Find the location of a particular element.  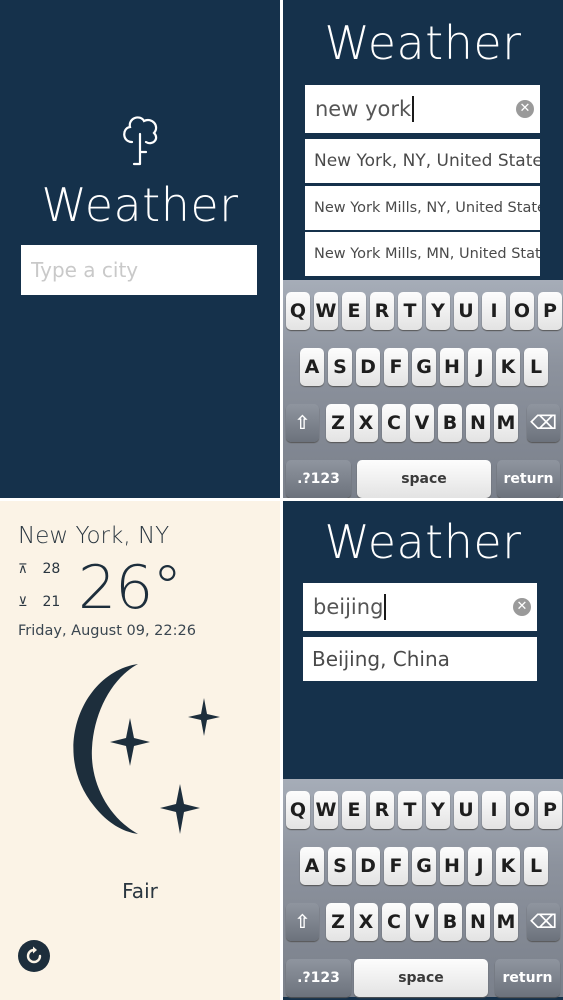

high-temp-value: 28 is located at coordinates (51, 569).